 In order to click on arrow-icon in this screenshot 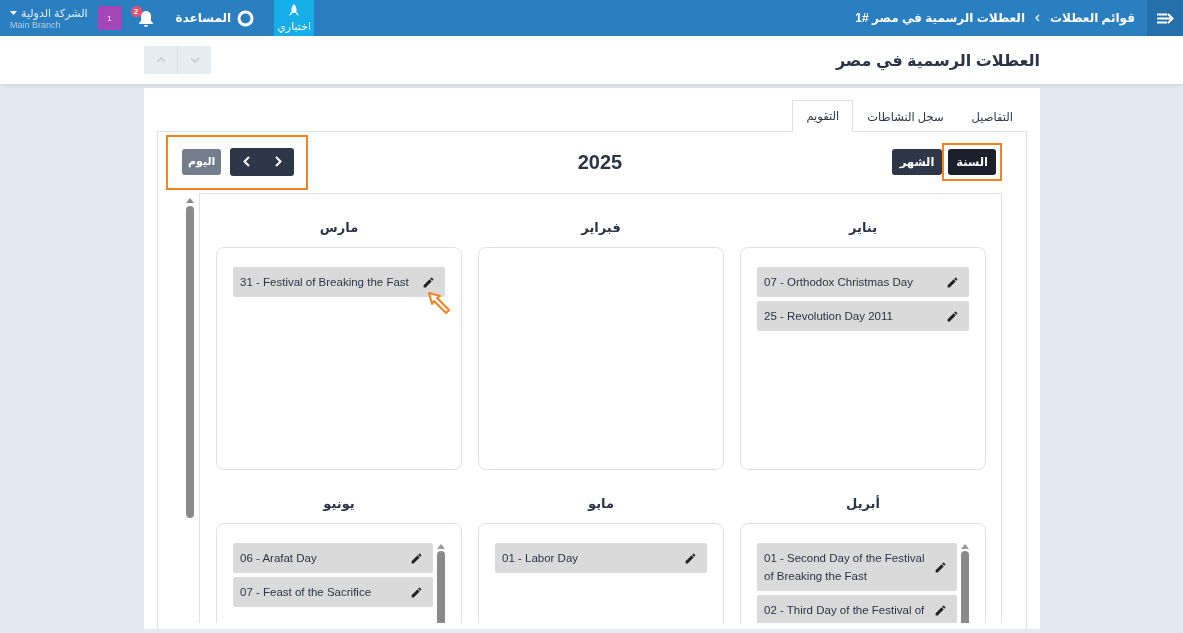, I will do `click(439, 303)`.